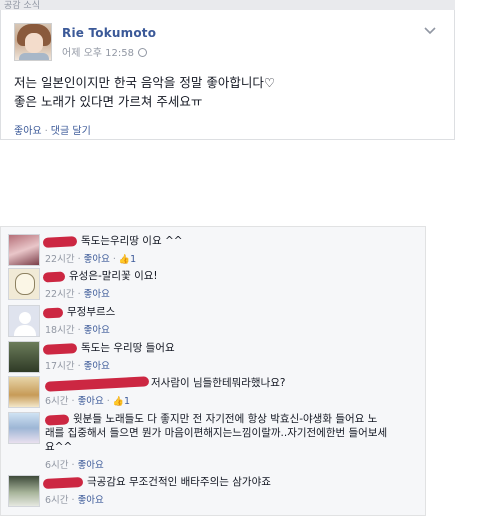 The width and height of the screenshot is (480, 516). What do you see at coordinates (218, 383) in the screenshot?
I see `comment-text: 저사람이 님들한테뭐라했나요?` at bounding box center [218, 383].